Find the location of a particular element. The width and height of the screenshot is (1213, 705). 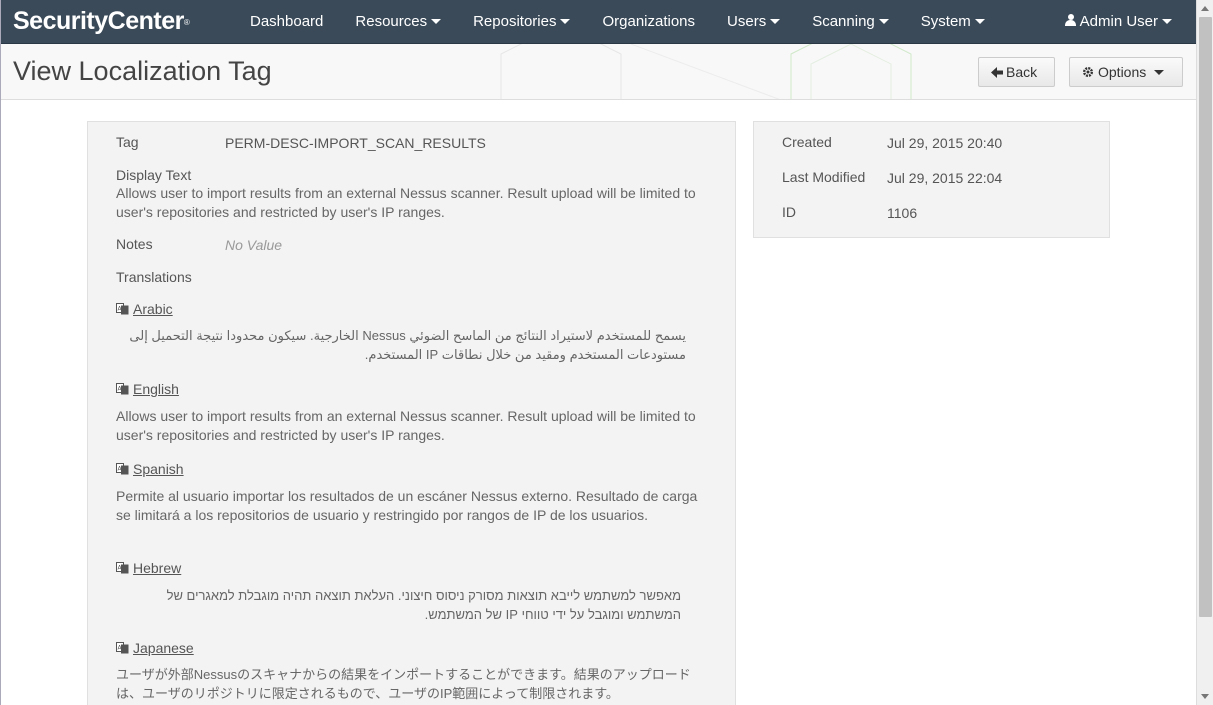

translations-label: Translations is located at coordinates (154, 277).